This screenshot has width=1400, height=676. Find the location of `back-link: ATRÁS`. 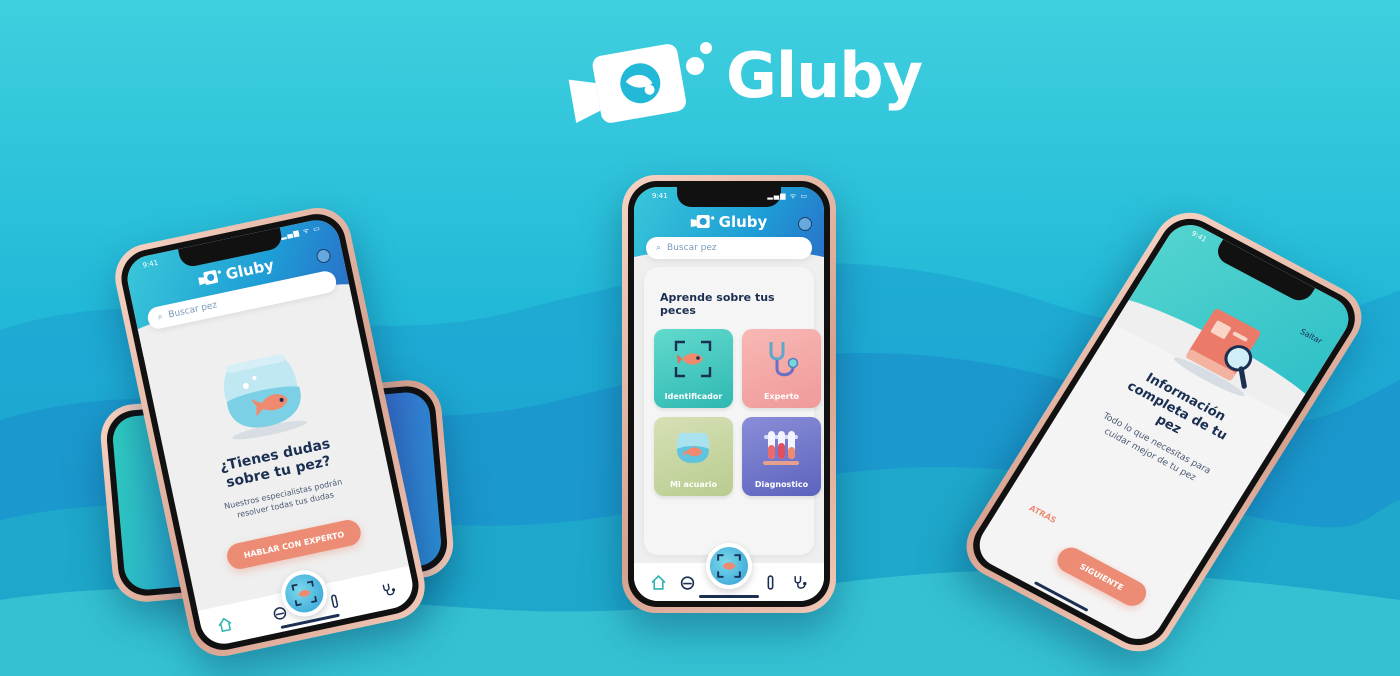

back-link: ATRÁS is located at coordinates (1042, 514).